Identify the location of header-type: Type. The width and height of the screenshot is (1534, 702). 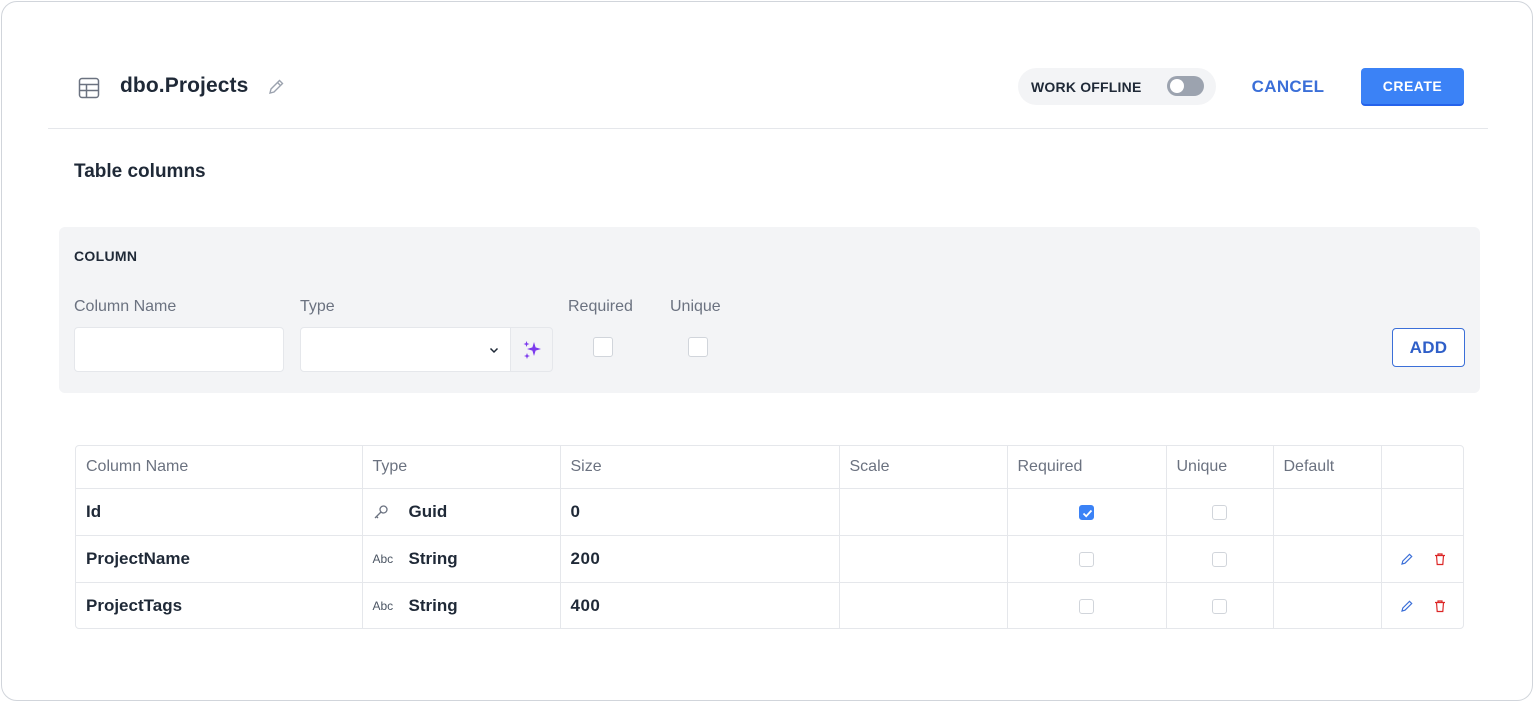
(461, 467).